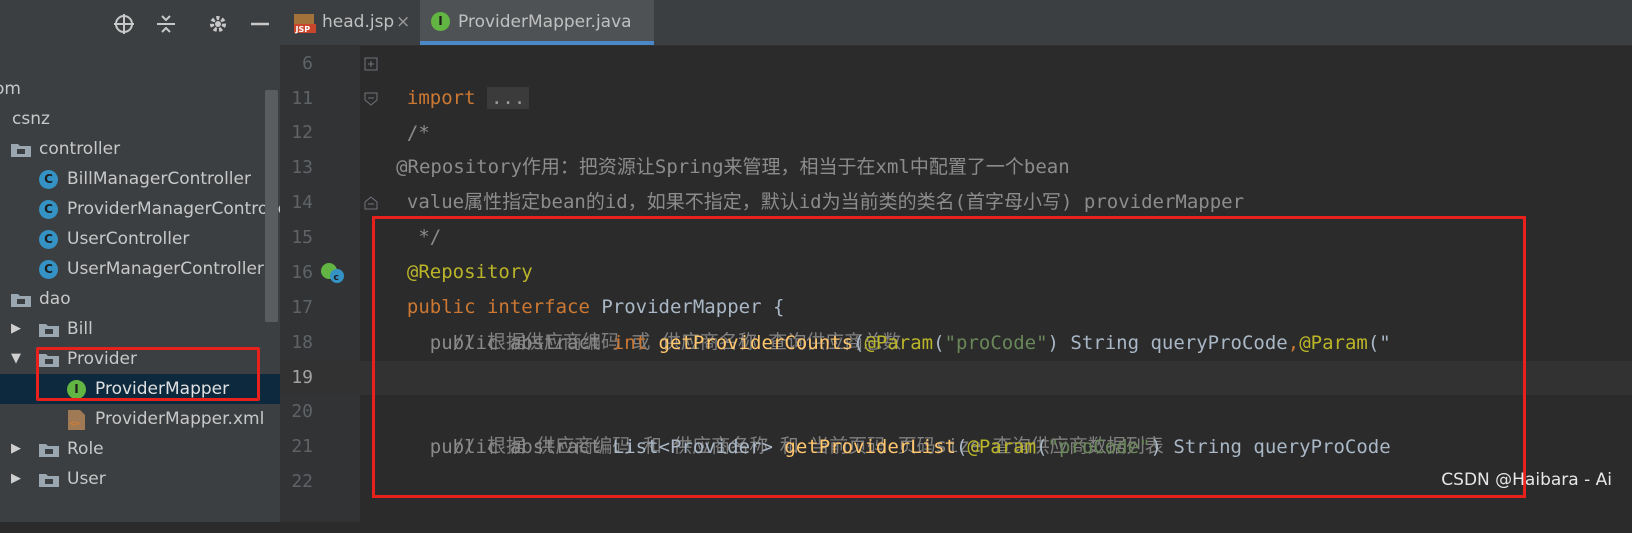 Image resolution: width=1632 pixels, height=533 pixels. What do you see at coordinates (302, 481) in the screenshot?
I see `line-number: 22` at bounding box center [302, 481].